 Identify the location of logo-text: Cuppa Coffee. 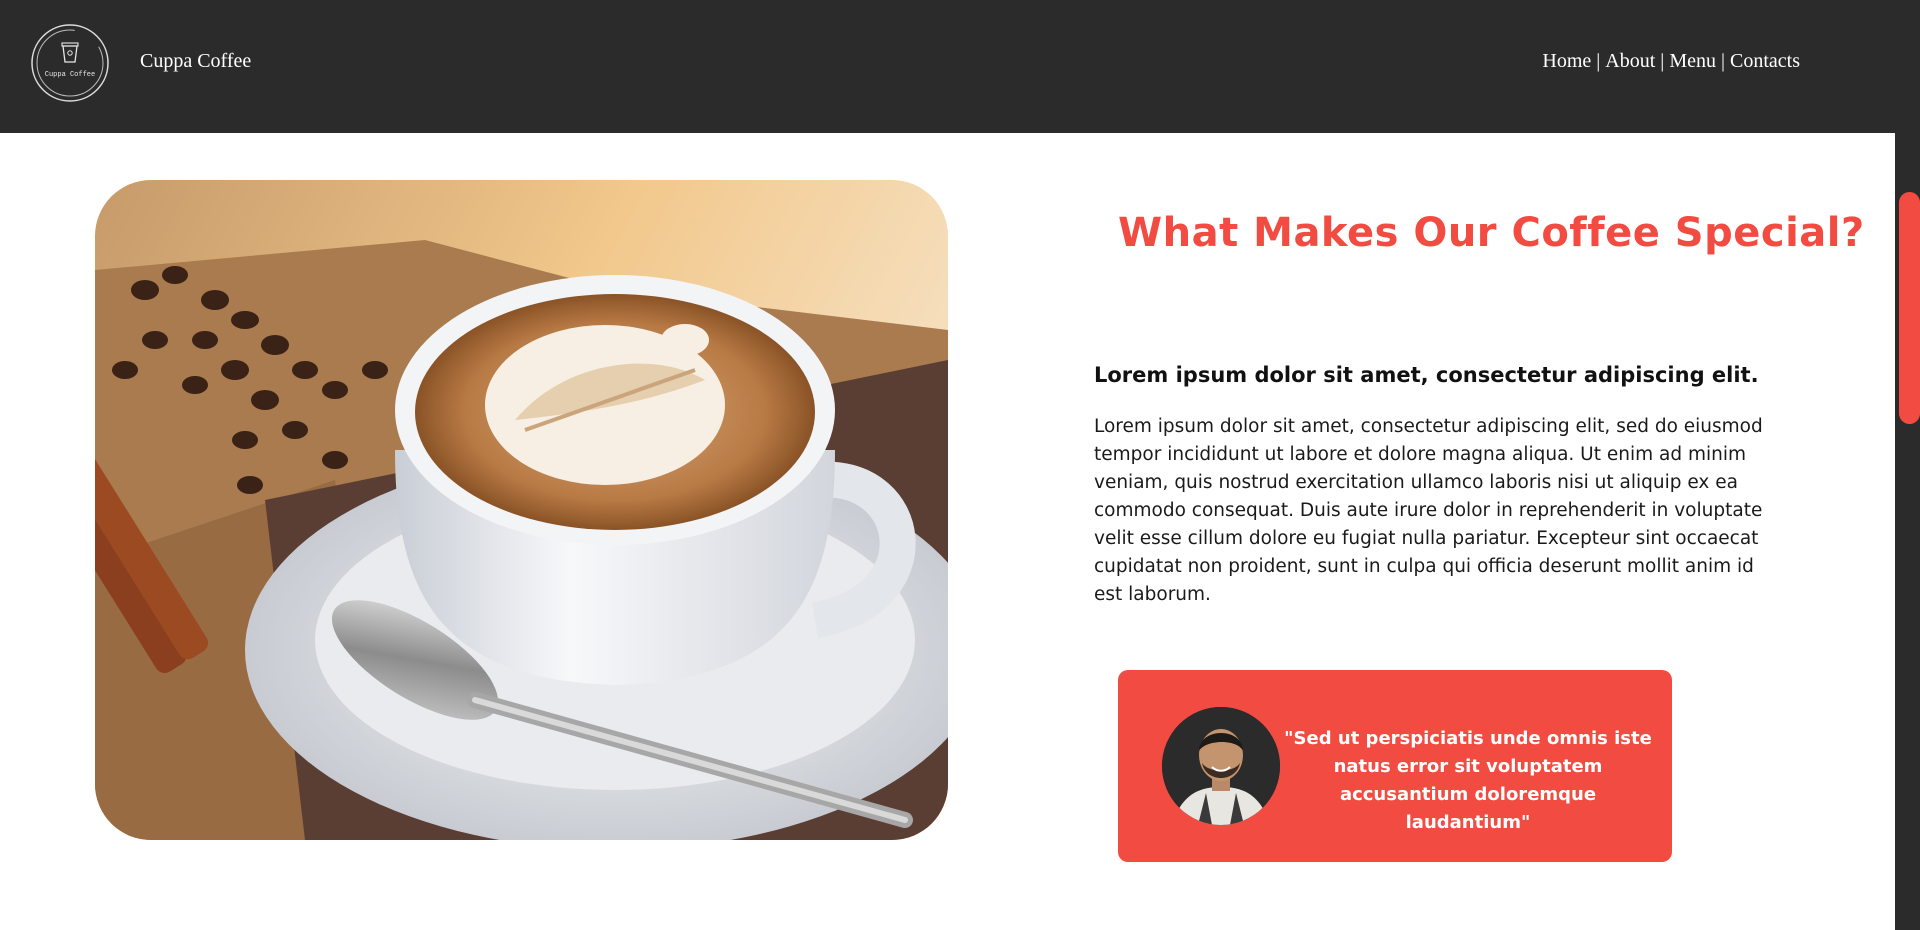
(70, 75).